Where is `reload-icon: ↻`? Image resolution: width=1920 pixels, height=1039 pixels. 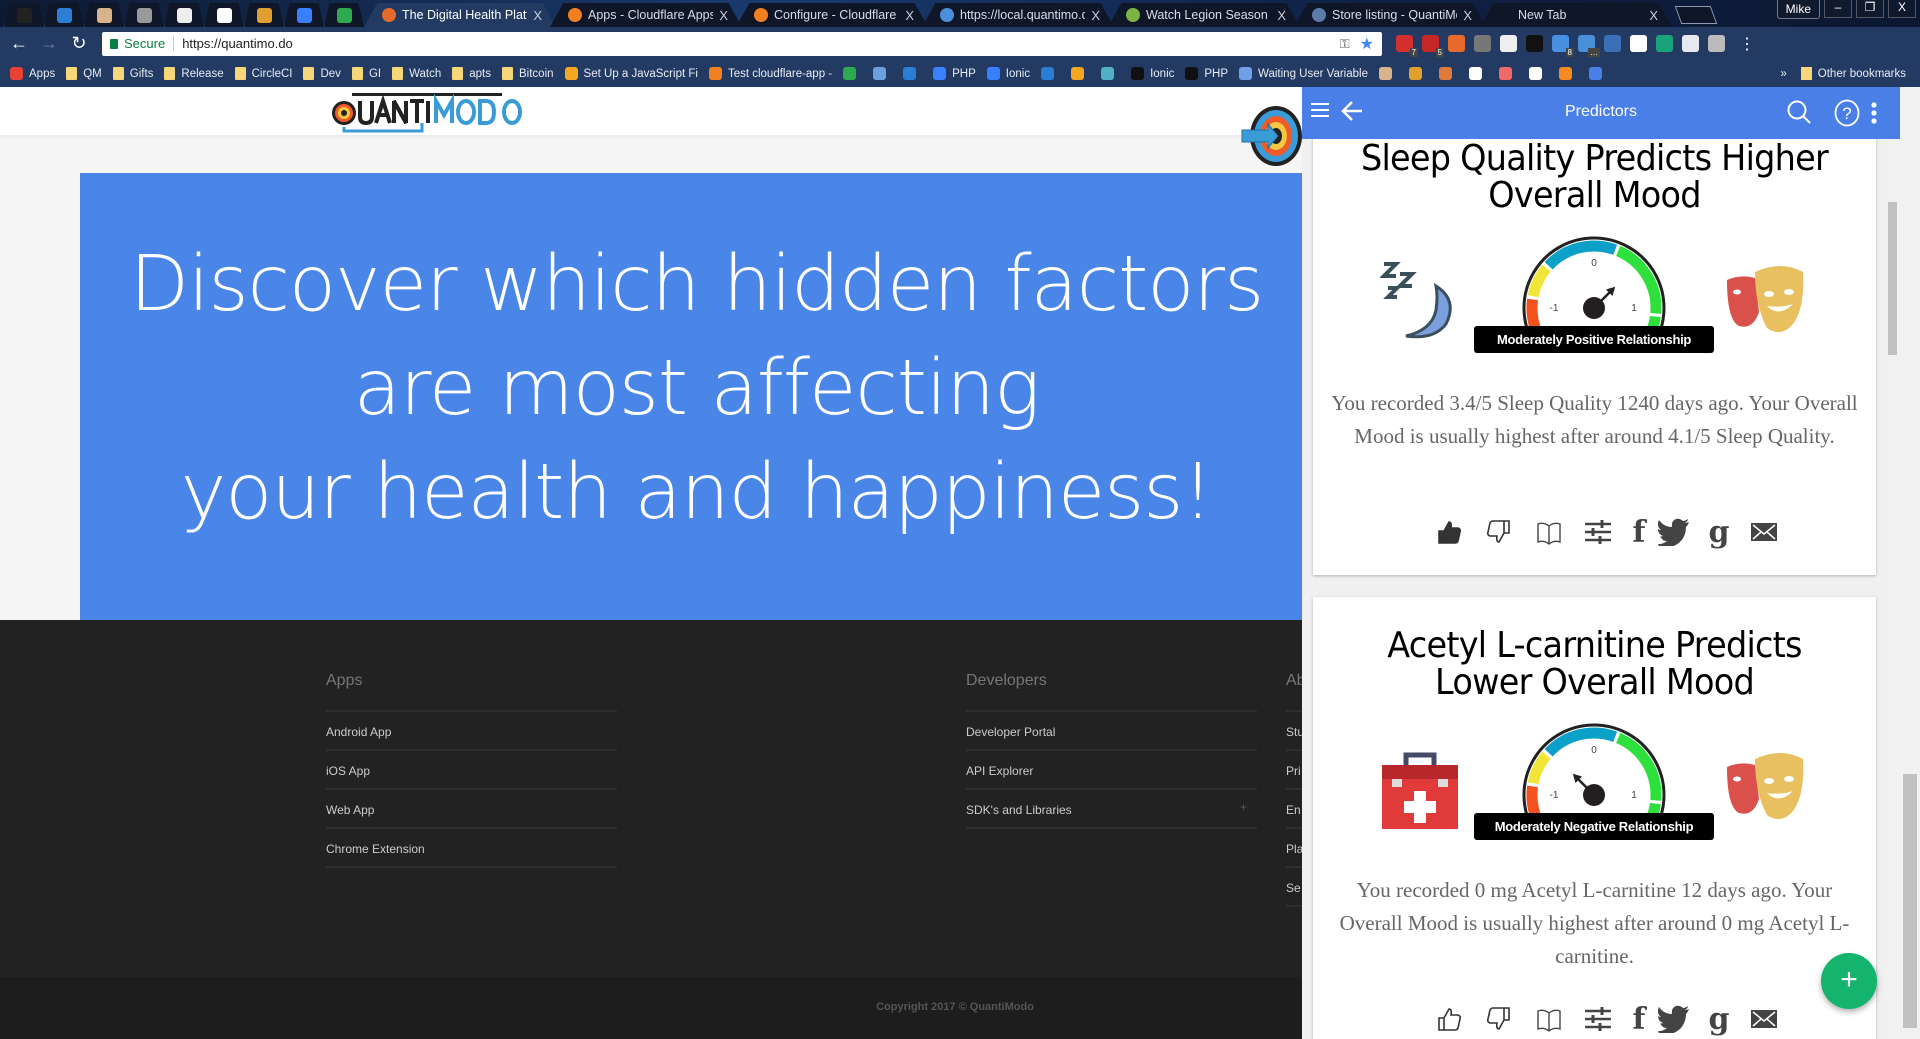 reload-icon: ↻ is located at coordinates (79, 43).